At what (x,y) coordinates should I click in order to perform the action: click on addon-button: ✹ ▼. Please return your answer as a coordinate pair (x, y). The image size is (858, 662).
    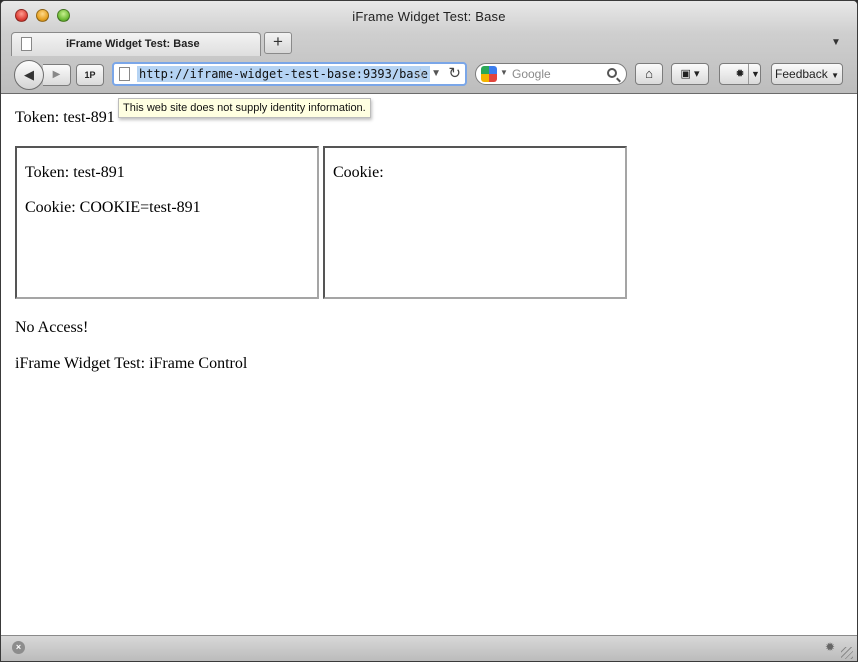
    Looking at the image, I should click on (740, 74).